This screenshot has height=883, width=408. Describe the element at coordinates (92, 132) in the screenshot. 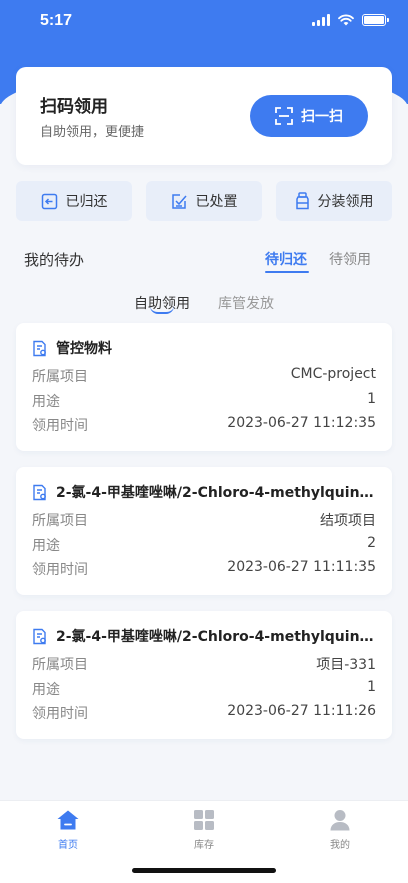

I see `scan-subtitle: 自助领用，更便捷` at that location.